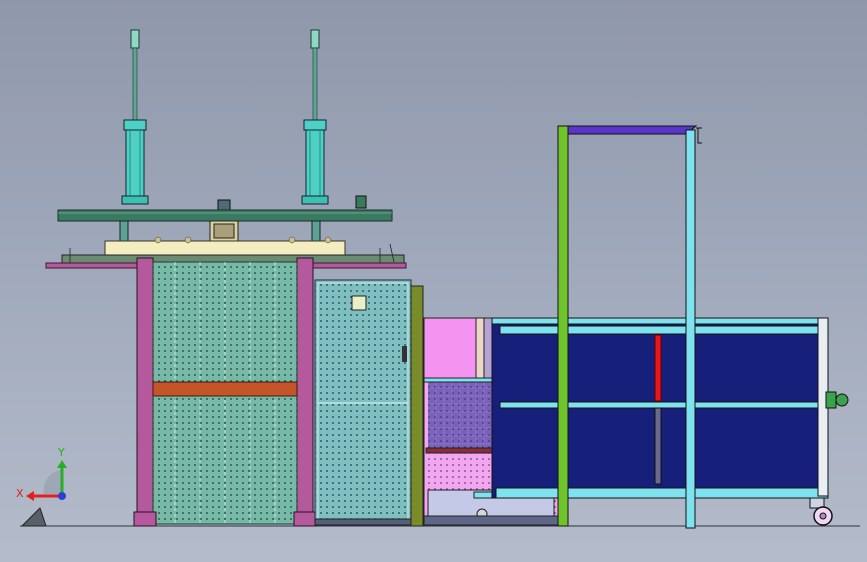 The height and width of the screenshot is (562, 867). Describe the element at coordinates (61, 452) in the screenshot. I see `y-axis-label: Y` at that location.